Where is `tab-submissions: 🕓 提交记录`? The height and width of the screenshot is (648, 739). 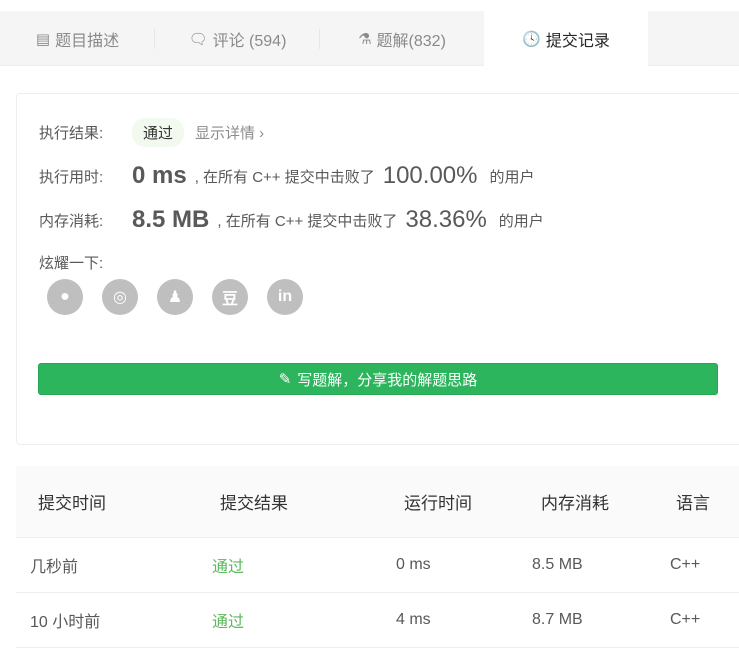 tab-submissions: 🕓 提交记录 is located at coordinates (566, 39).